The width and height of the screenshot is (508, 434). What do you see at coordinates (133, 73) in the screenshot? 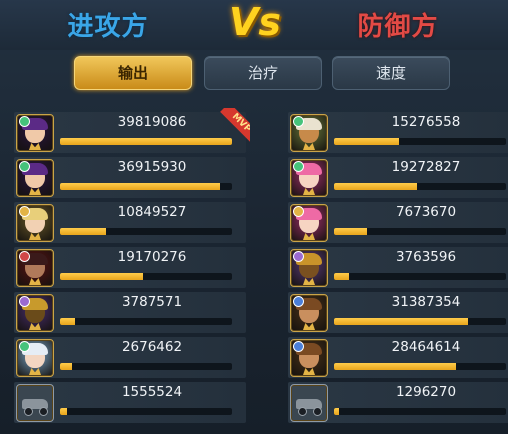
I see `tab-damage: 输出` at bounding box center [133, 73].